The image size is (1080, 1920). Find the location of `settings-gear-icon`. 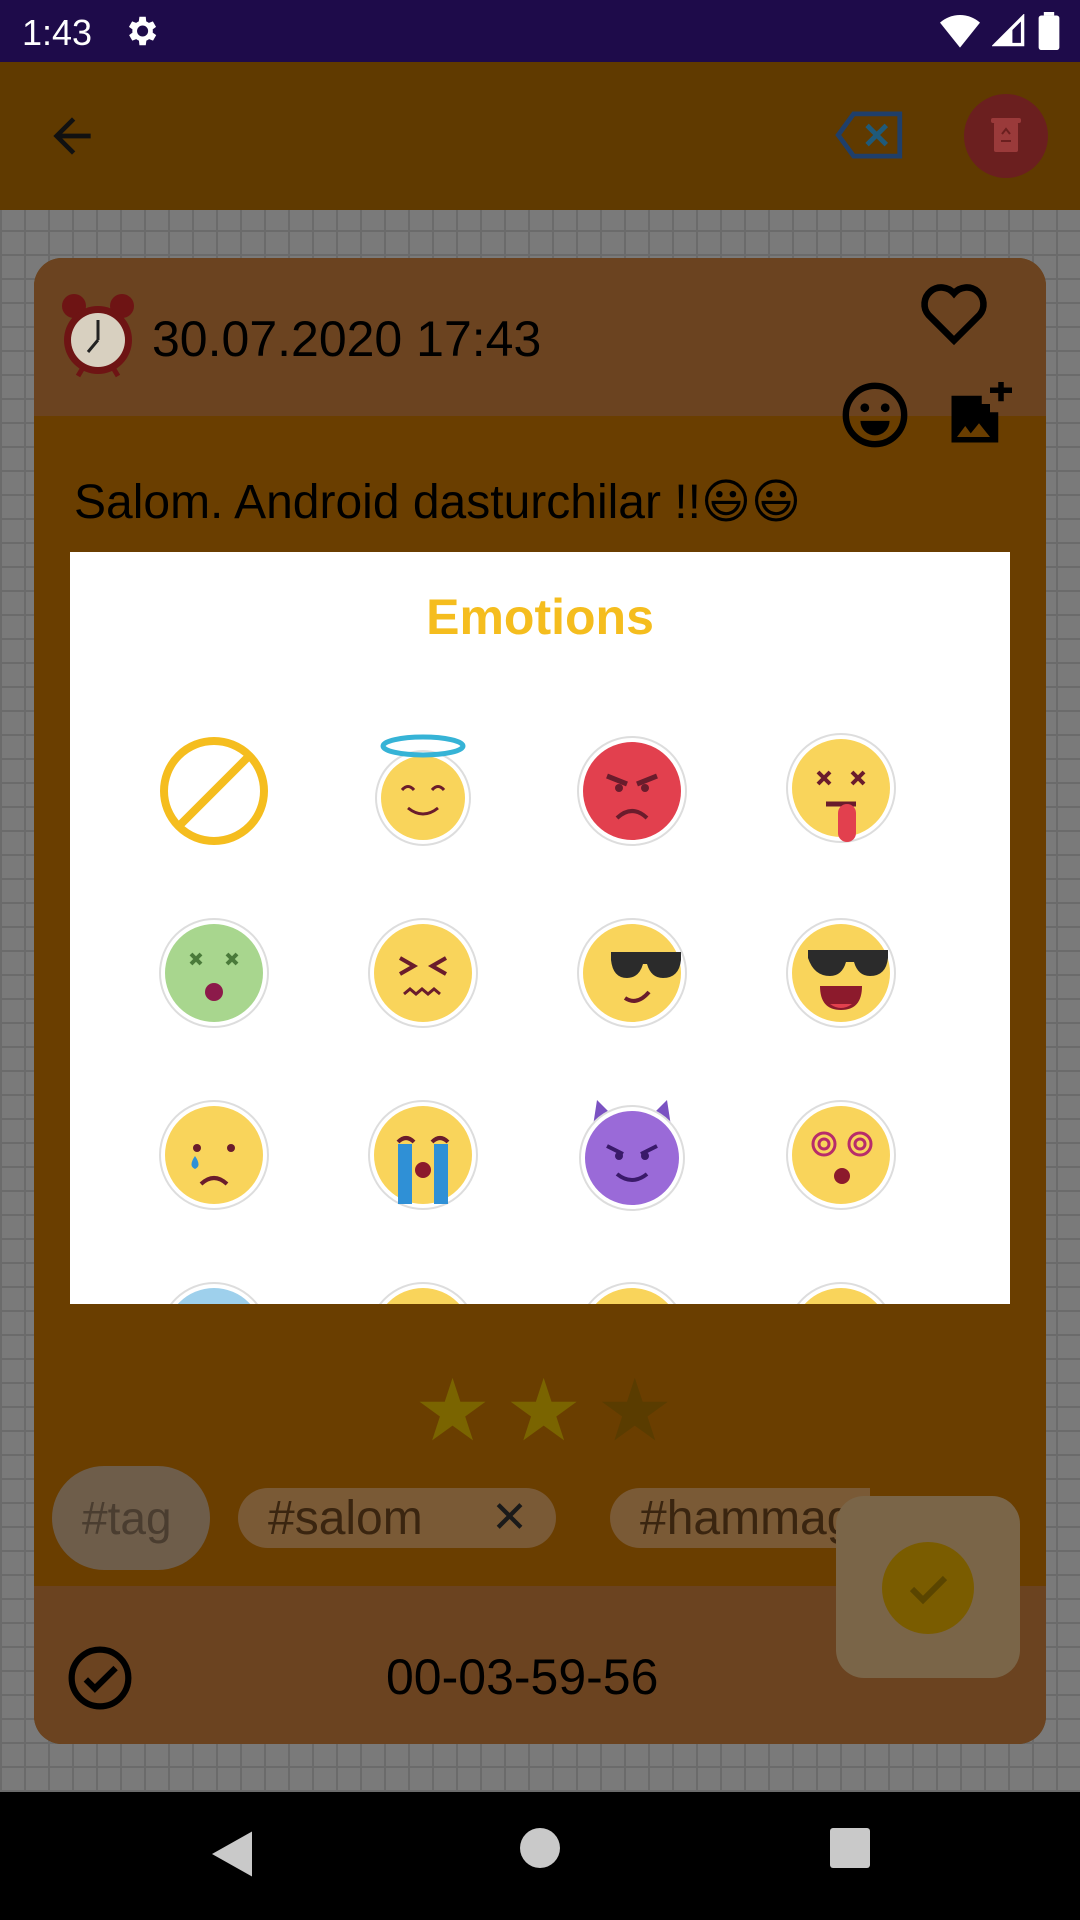

settings-gear-icon is located at coordinates (142, 31).